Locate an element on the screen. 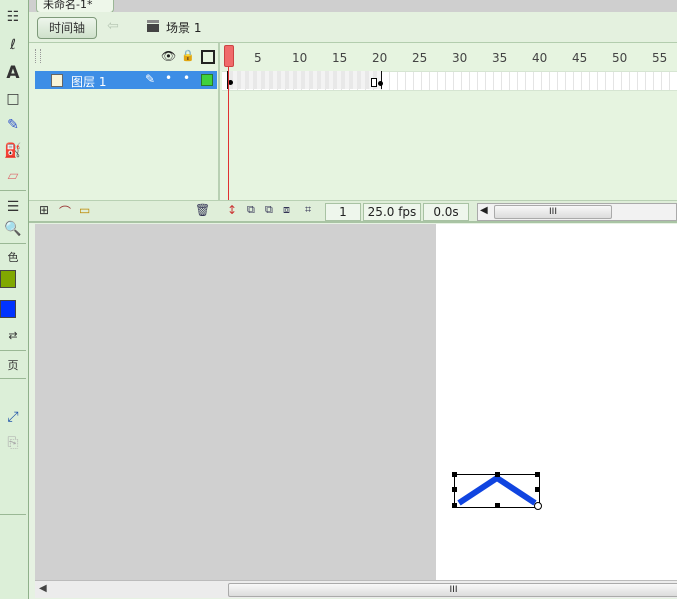 The height and width of the screenshot is (599, 677). rectangle-tool-icon: □ is located at coordinates (13, 99).